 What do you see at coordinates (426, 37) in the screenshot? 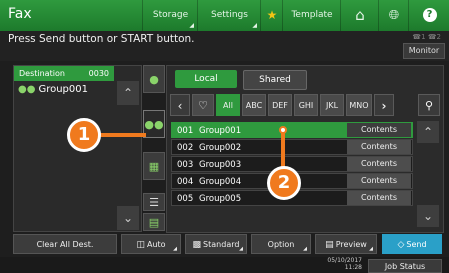
I see `line-indicator: ☎1 ☎2` at bounding box center [426, 37].